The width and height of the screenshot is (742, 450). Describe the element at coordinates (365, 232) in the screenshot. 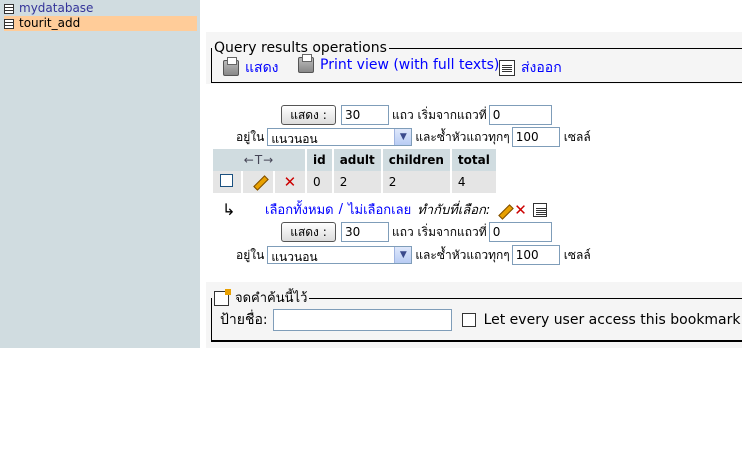

I see `rows-count-input-bottom` at that location.